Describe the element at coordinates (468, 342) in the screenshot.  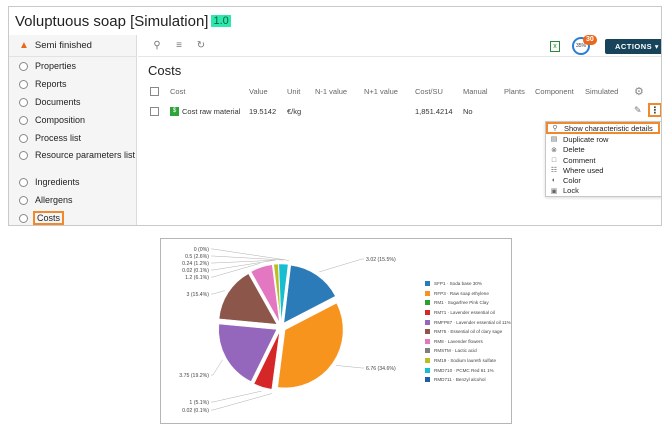
I see `legend-item: RM8 · Lavender flowers` at that location.